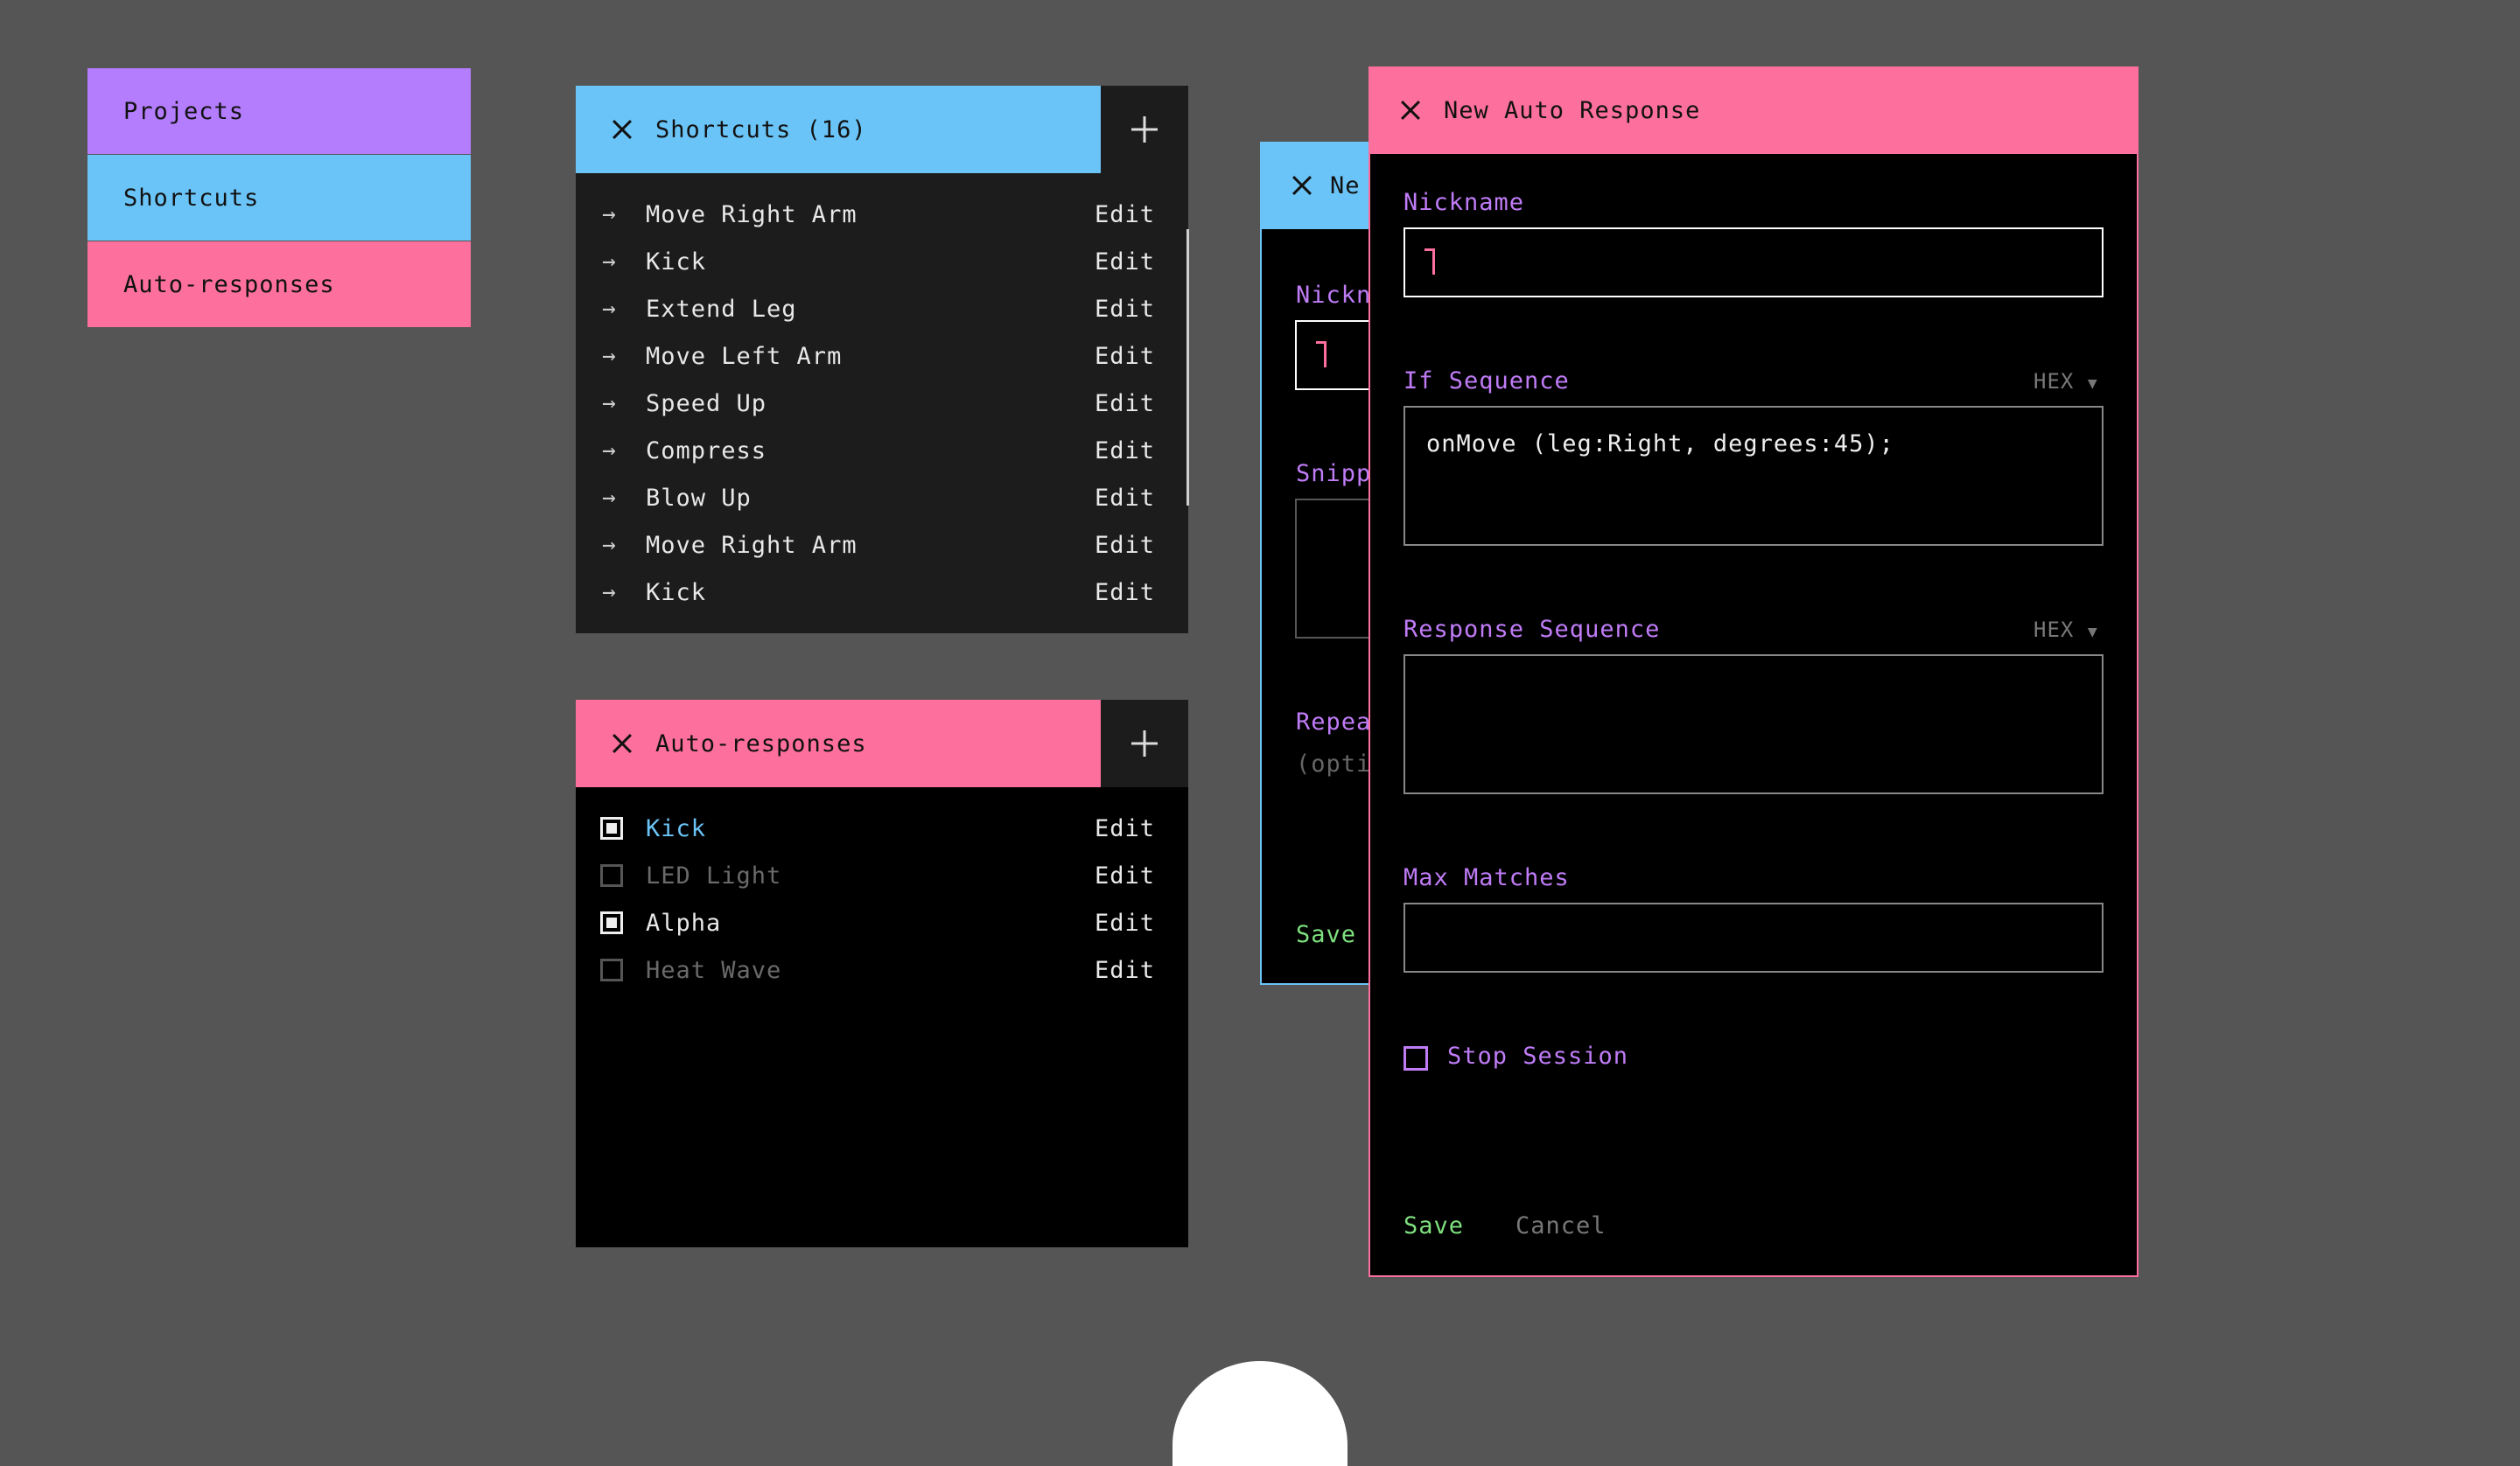  What do you see at coordinates (882, 923) in the screenshot?
I see `list-item: Alpha Edit` at bounding box center [882, 923].